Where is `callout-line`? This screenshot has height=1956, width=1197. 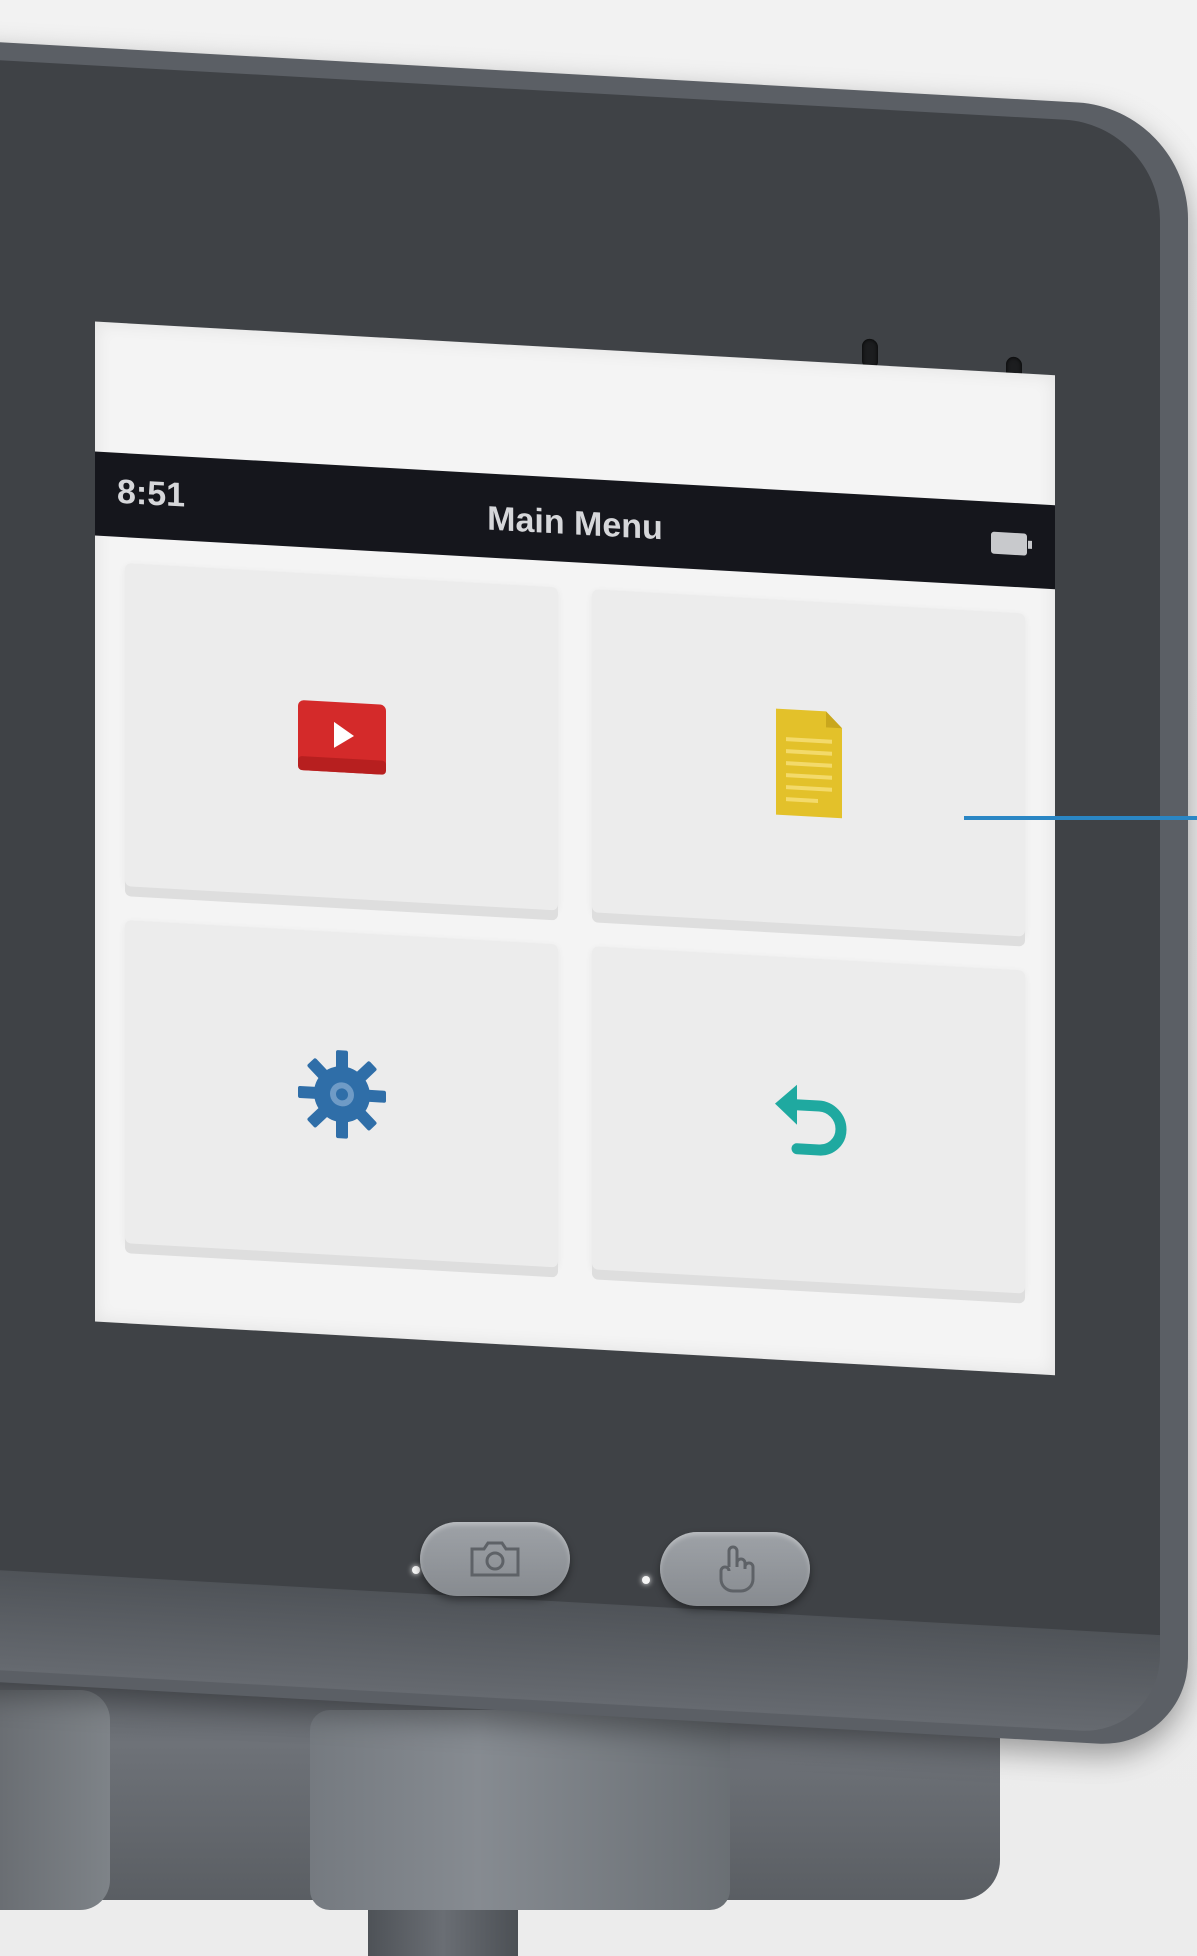 callout-line is located at coordinates (1080, 818).